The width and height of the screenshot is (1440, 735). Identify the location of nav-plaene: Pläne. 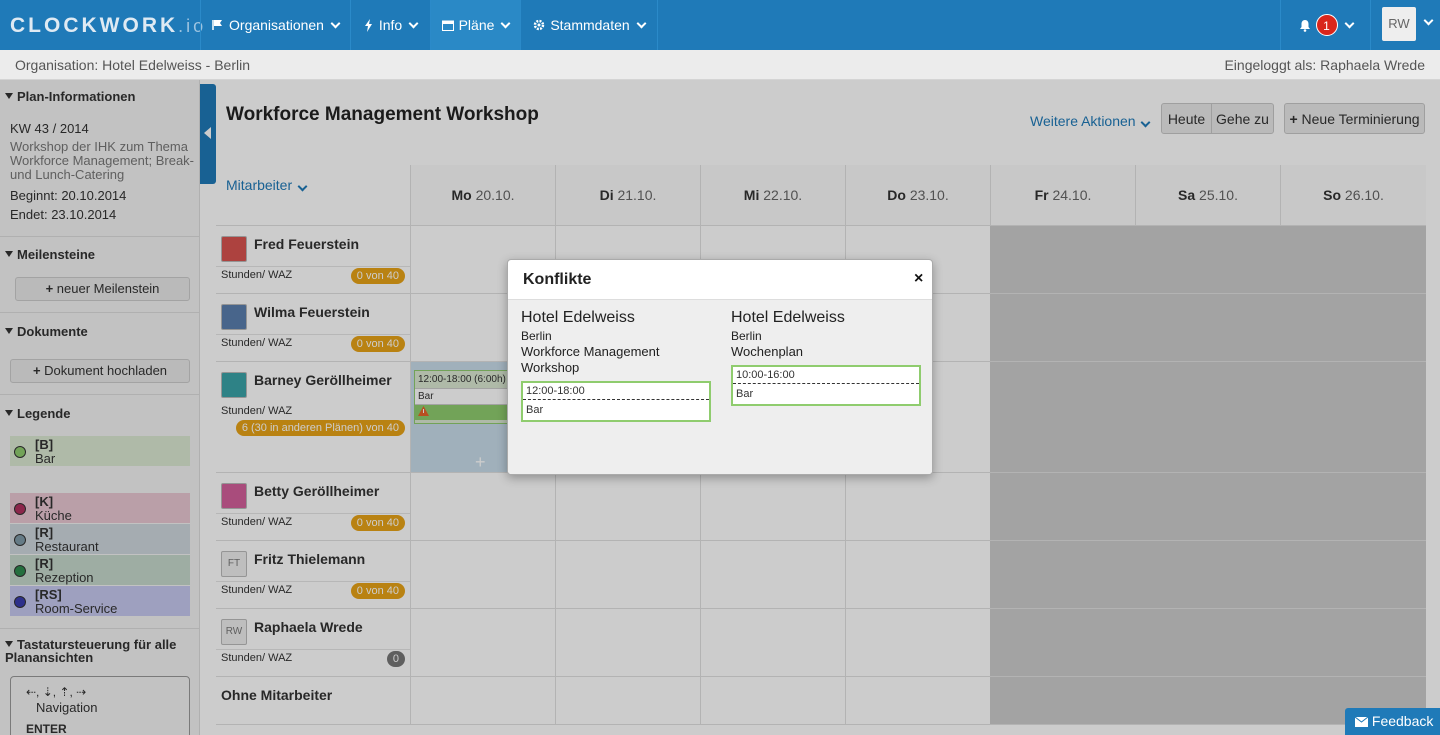
(475, 25).